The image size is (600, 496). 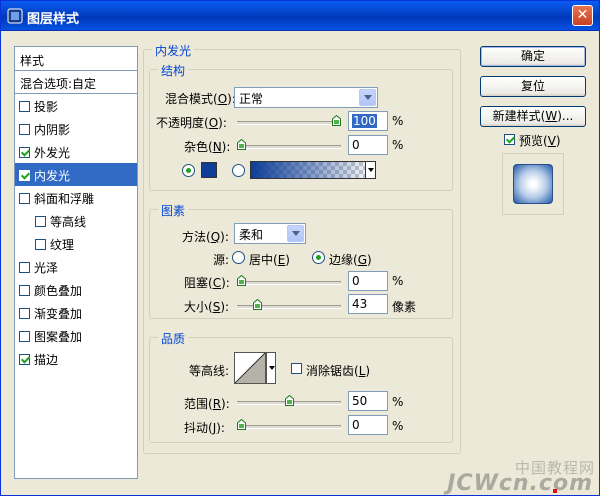 I want to click on preview-label: 预览(V), so click(x=540, y=140).